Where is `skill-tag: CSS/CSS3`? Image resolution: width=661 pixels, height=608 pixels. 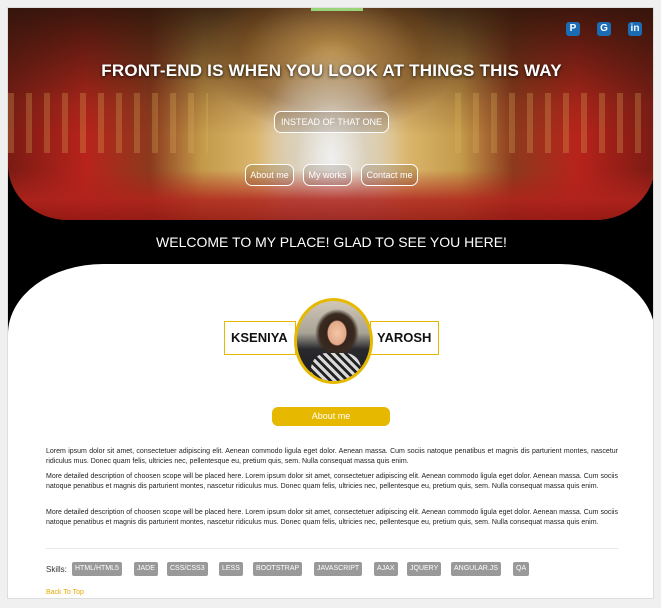 skill-tag: CSS/CSS3 is located at coordinates (187, 569).